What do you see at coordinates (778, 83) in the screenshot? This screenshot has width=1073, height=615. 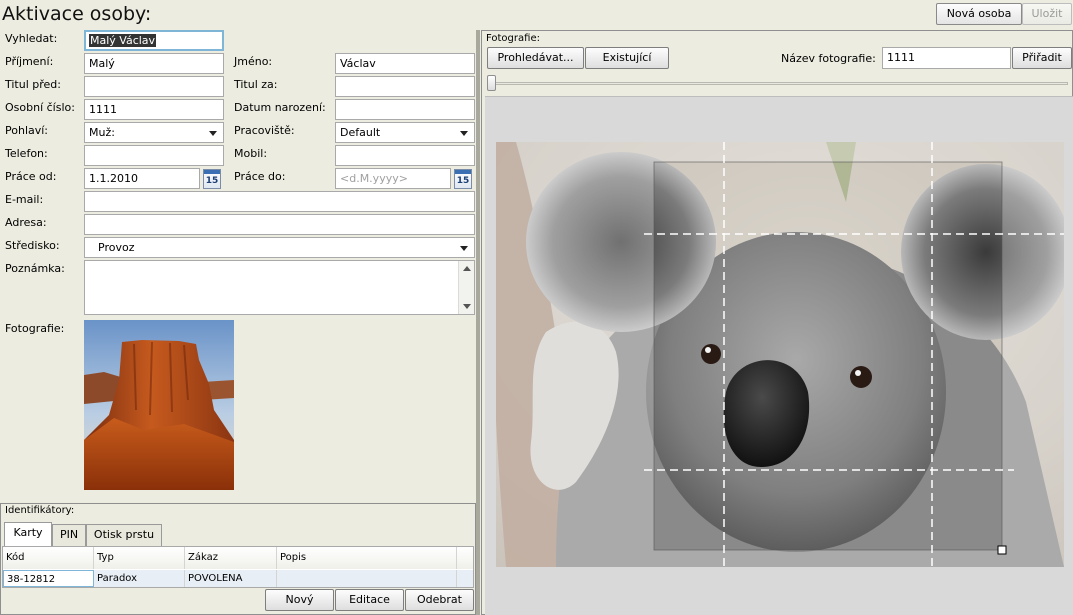 I see `zoom-slider-track` at bounding box center [778, 83].